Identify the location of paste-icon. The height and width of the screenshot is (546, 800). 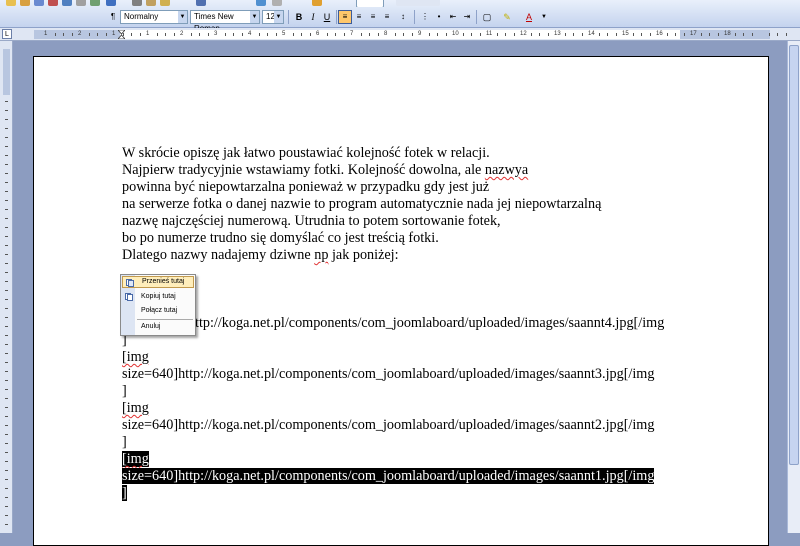
(165, 3).